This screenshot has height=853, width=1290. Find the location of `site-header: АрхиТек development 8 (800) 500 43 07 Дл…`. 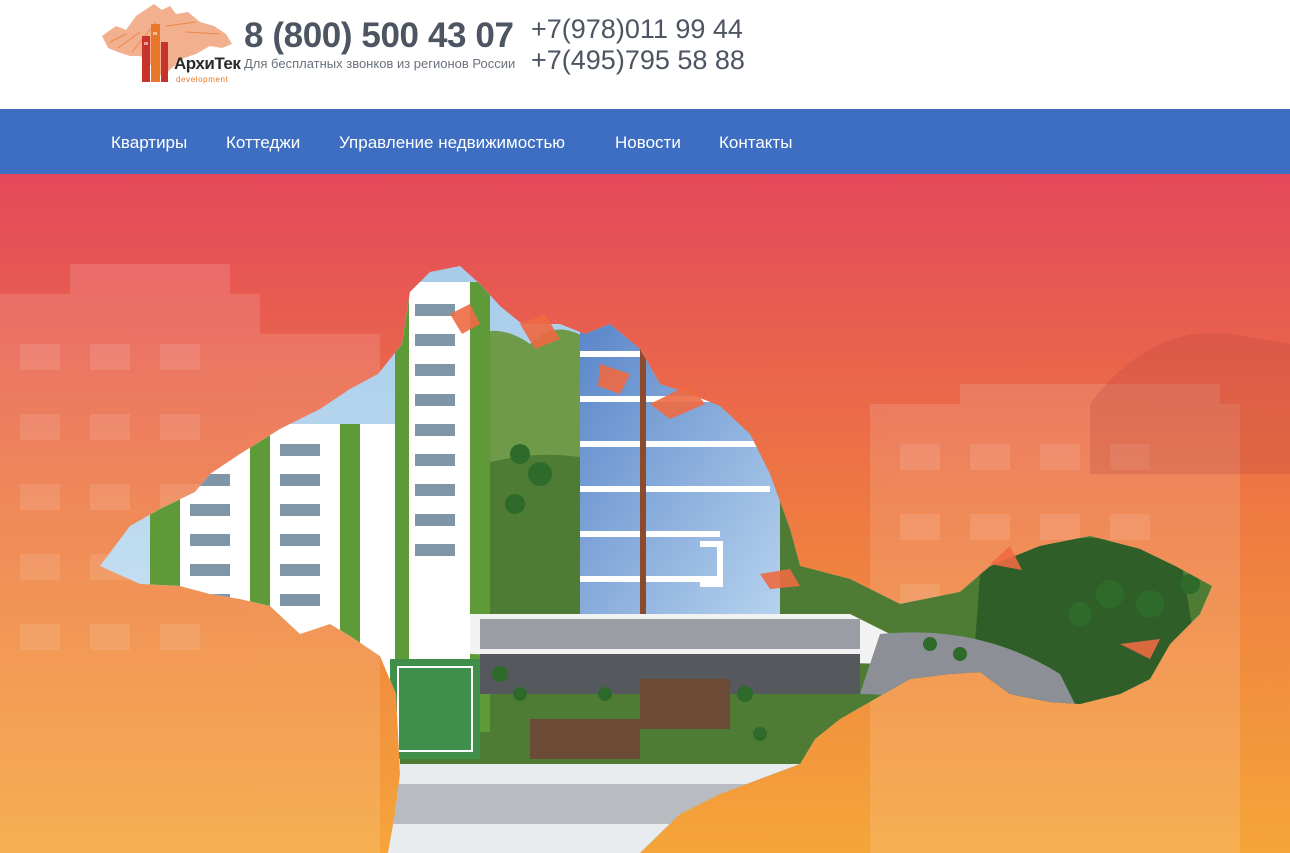

site-header: АрхиТек development 8 (800) 500 43 07 Дл… is located at coordinates (645, 54).